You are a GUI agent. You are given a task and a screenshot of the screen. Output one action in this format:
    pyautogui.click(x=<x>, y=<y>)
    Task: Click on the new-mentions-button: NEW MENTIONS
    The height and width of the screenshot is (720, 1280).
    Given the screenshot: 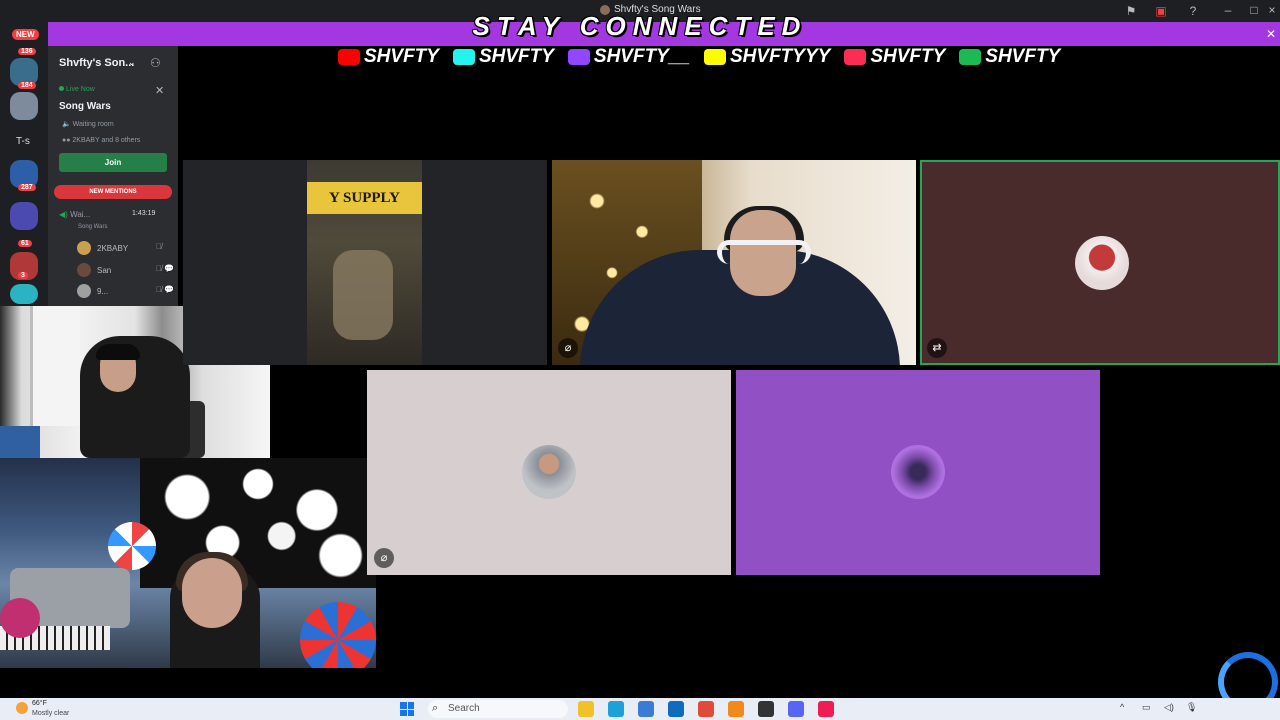 What is the action you would take?
    pyautogui.click(x=113, y=192)
    